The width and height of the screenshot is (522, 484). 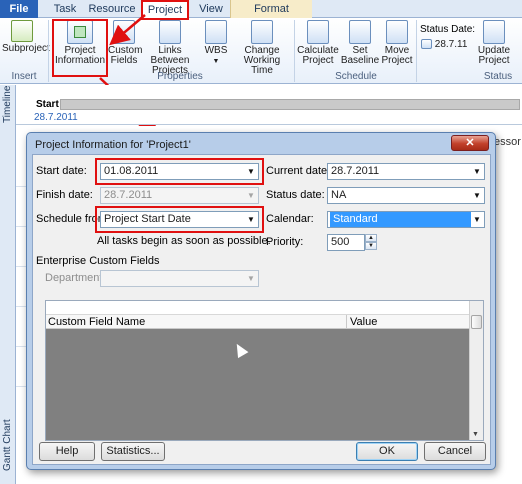 What do you see at coordinates (112, 9) in the screenshot?
I see `tab-resource: Resource` at bounding box center [112, 9].